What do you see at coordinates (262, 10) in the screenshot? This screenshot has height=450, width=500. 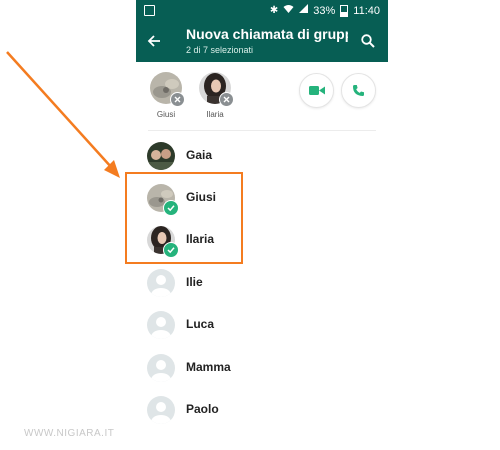 I see `status-bar: ✱ 33% 11:40` at bounding box center [262, 10].